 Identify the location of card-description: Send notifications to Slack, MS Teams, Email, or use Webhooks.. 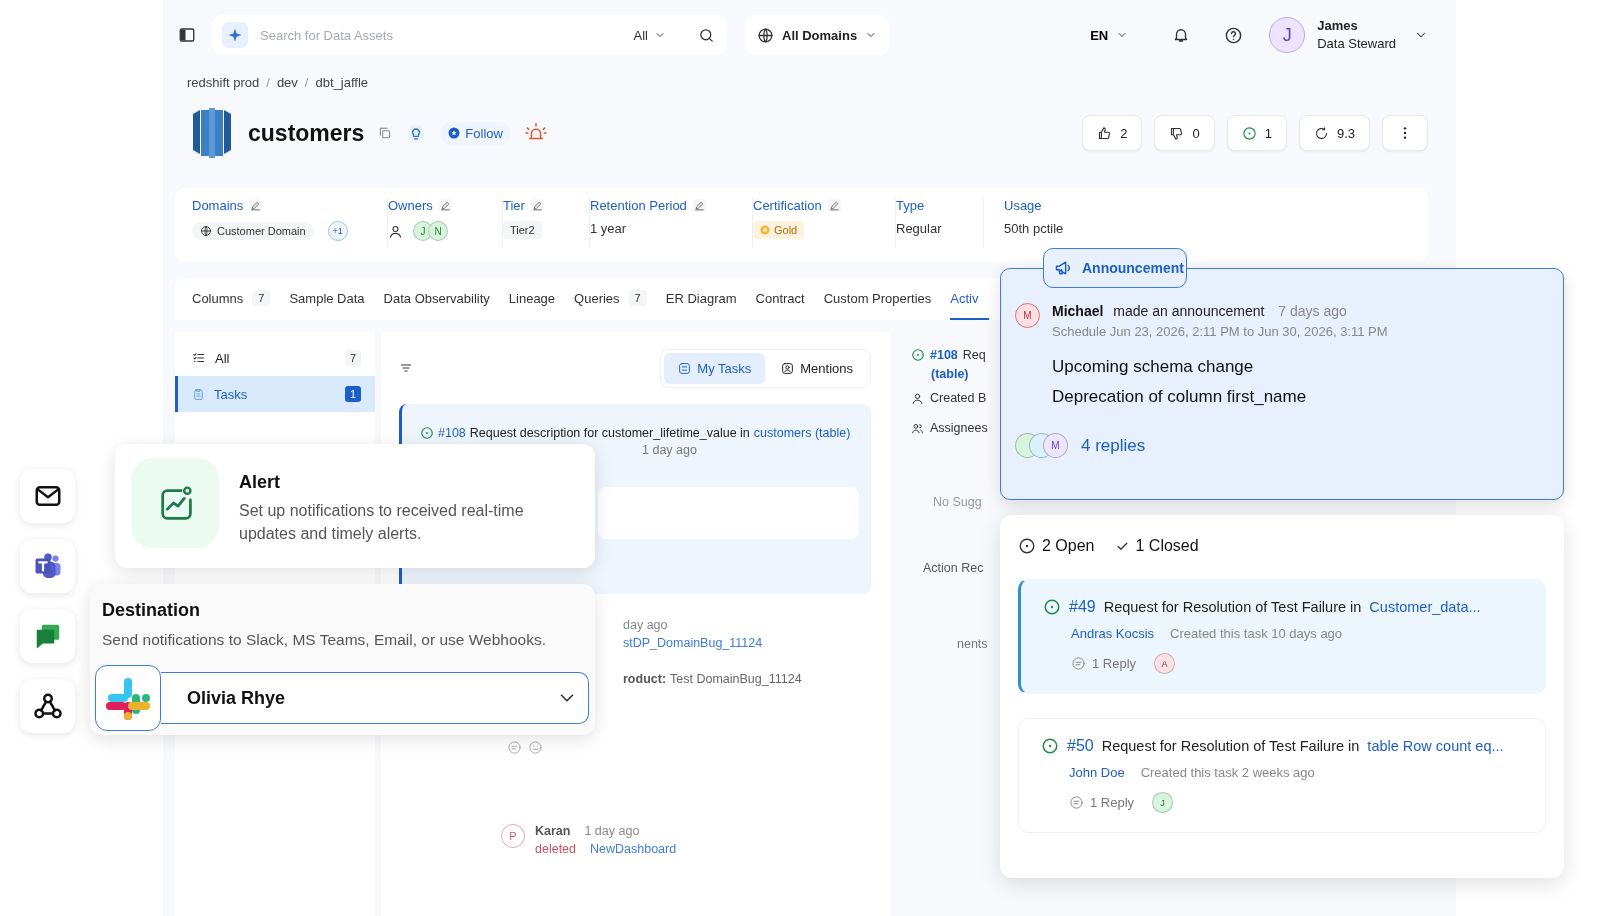
(324, 640).